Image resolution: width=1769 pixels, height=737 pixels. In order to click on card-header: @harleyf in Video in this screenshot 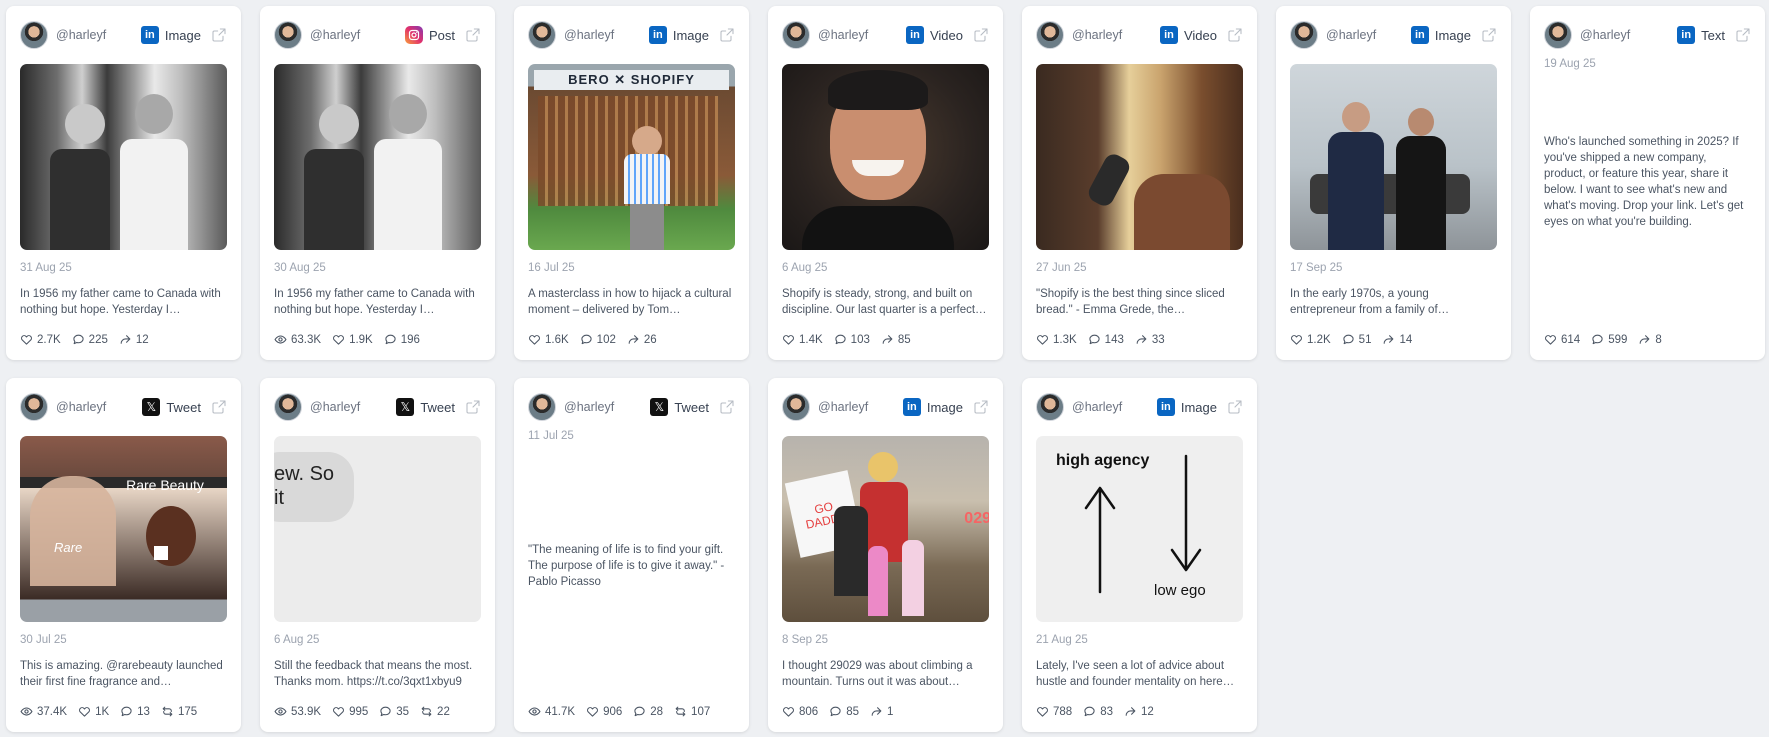, I will do `click(885, 35)`.